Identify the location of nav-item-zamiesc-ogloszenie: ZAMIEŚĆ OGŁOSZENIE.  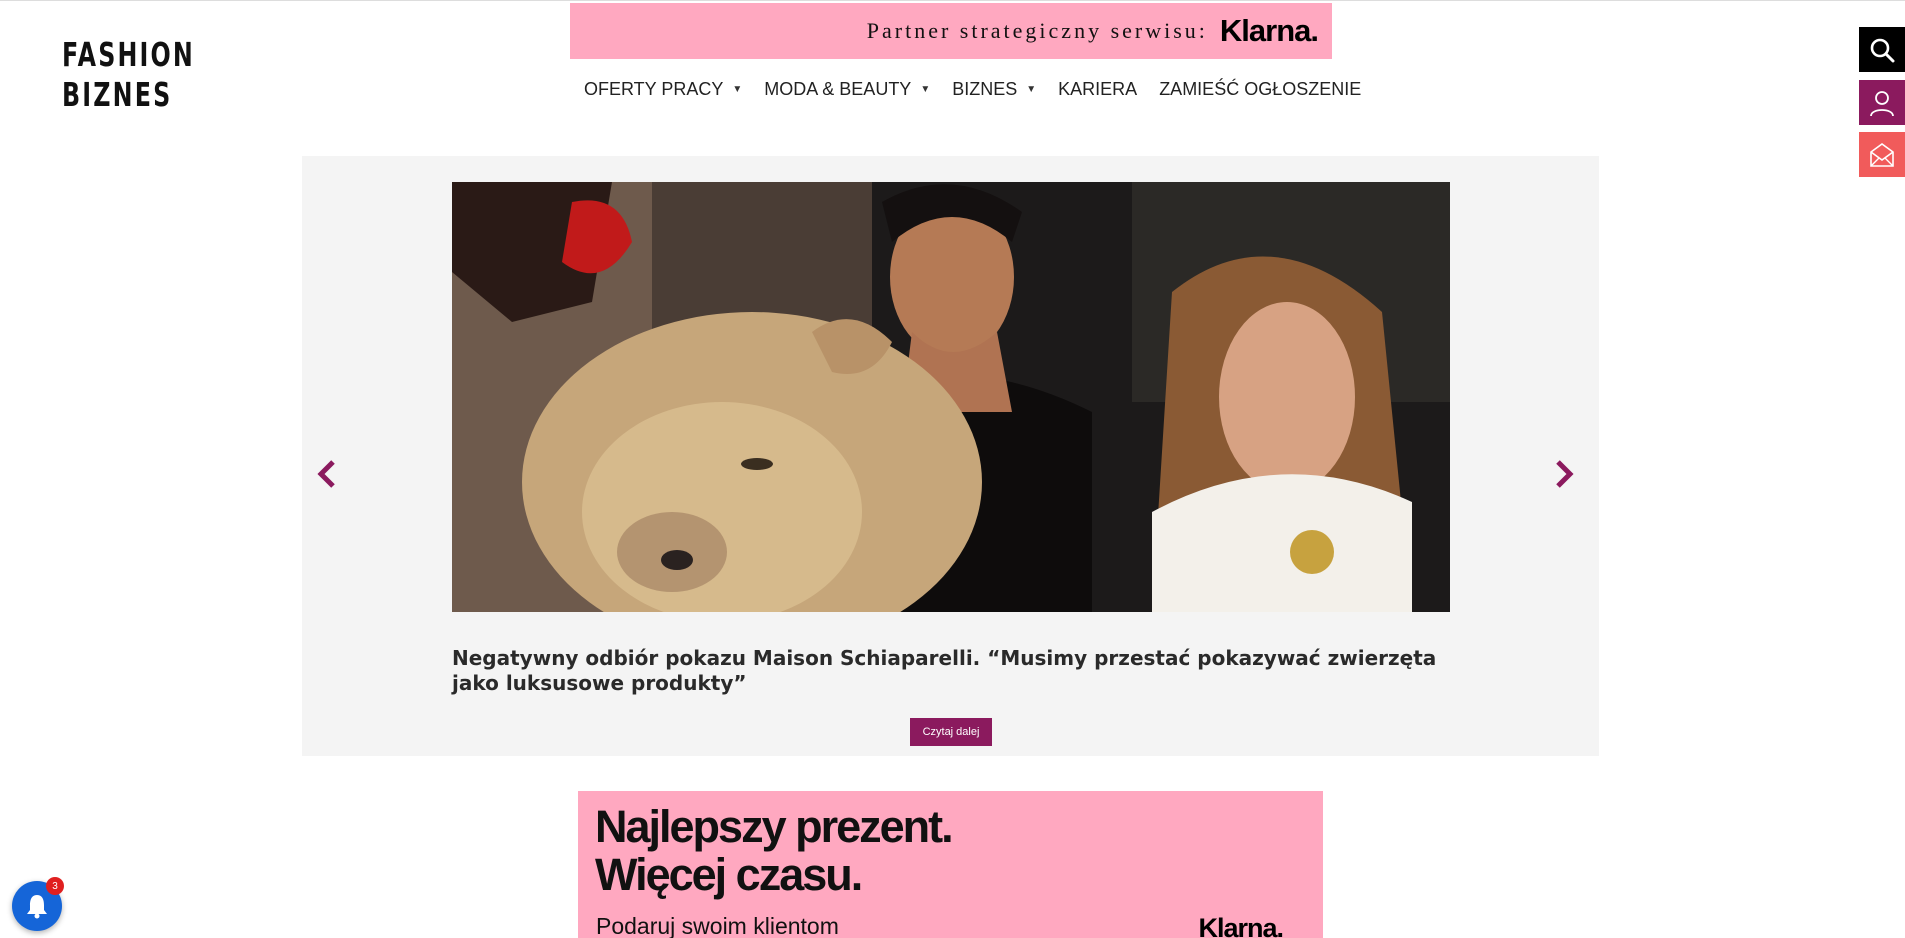
(1260, 89).